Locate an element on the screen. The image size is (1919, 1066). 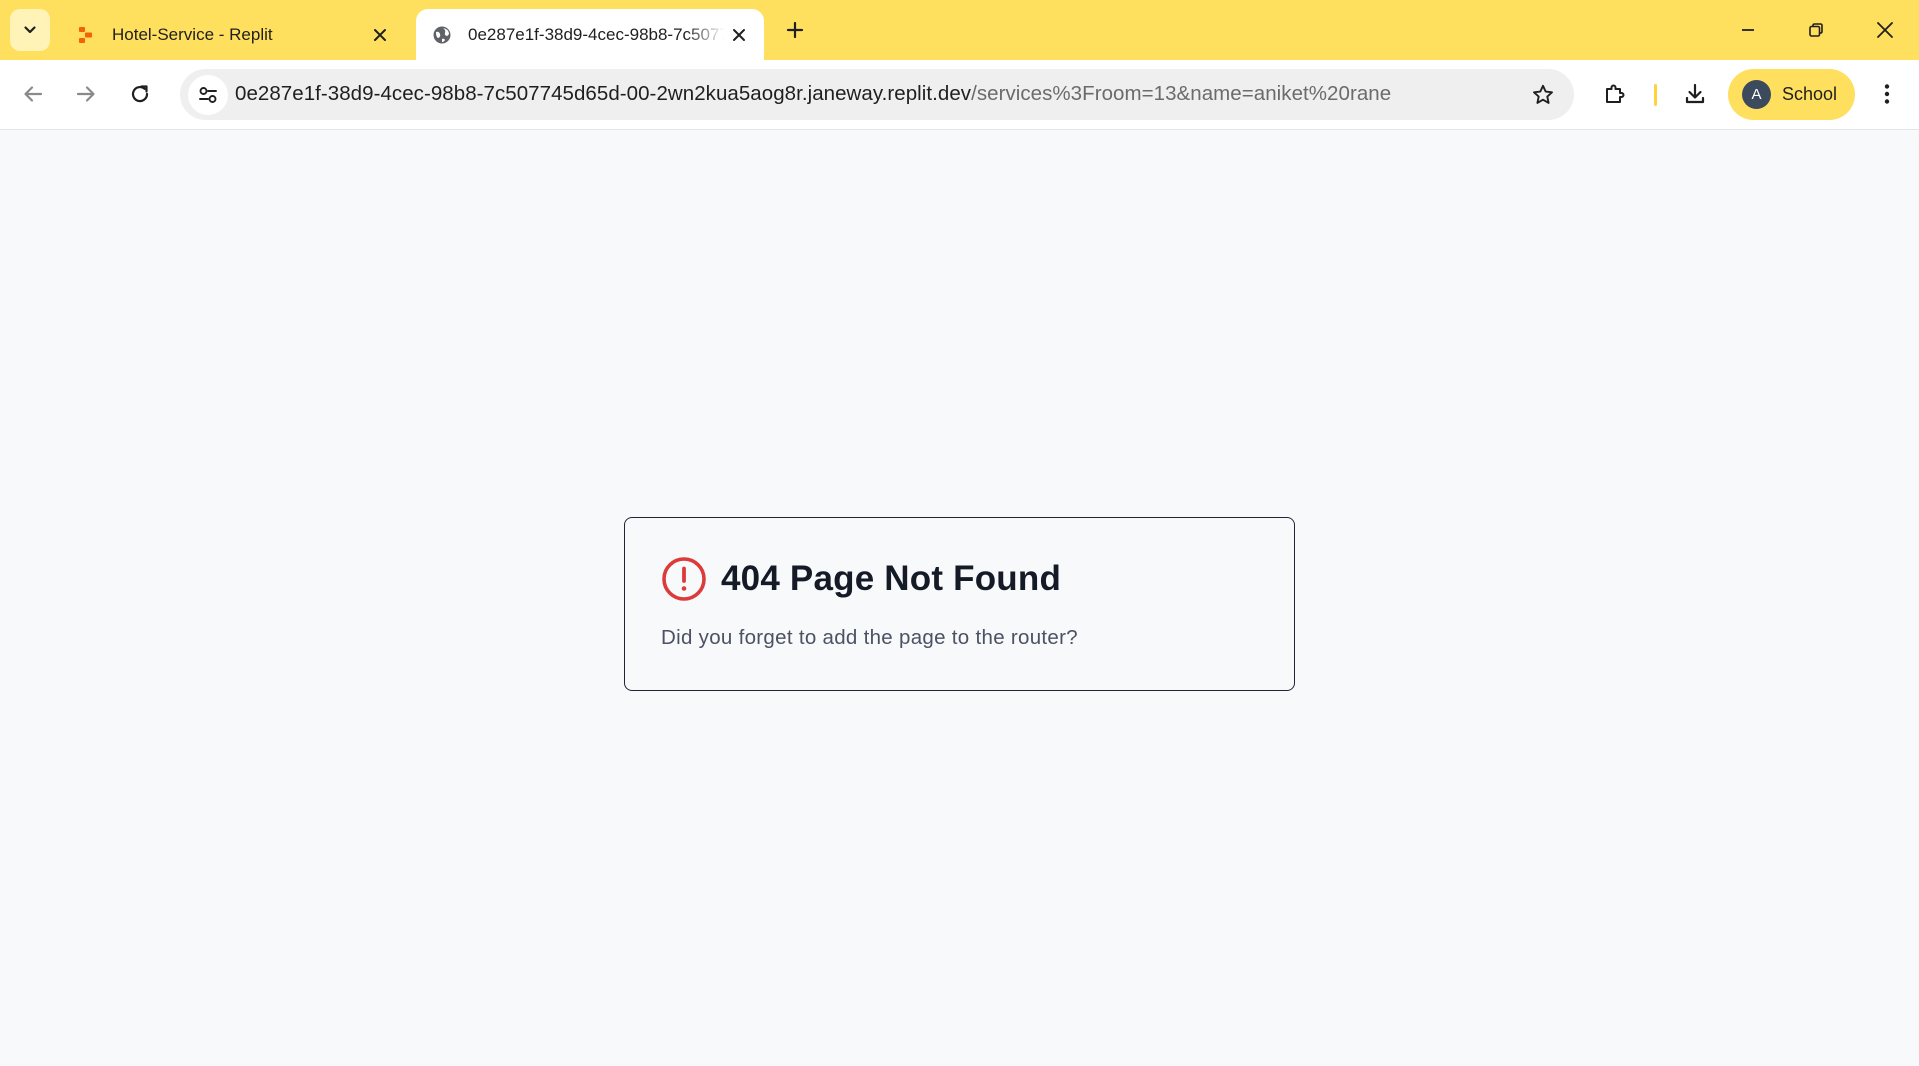
download-icon is located at coordinates (1695, 93).